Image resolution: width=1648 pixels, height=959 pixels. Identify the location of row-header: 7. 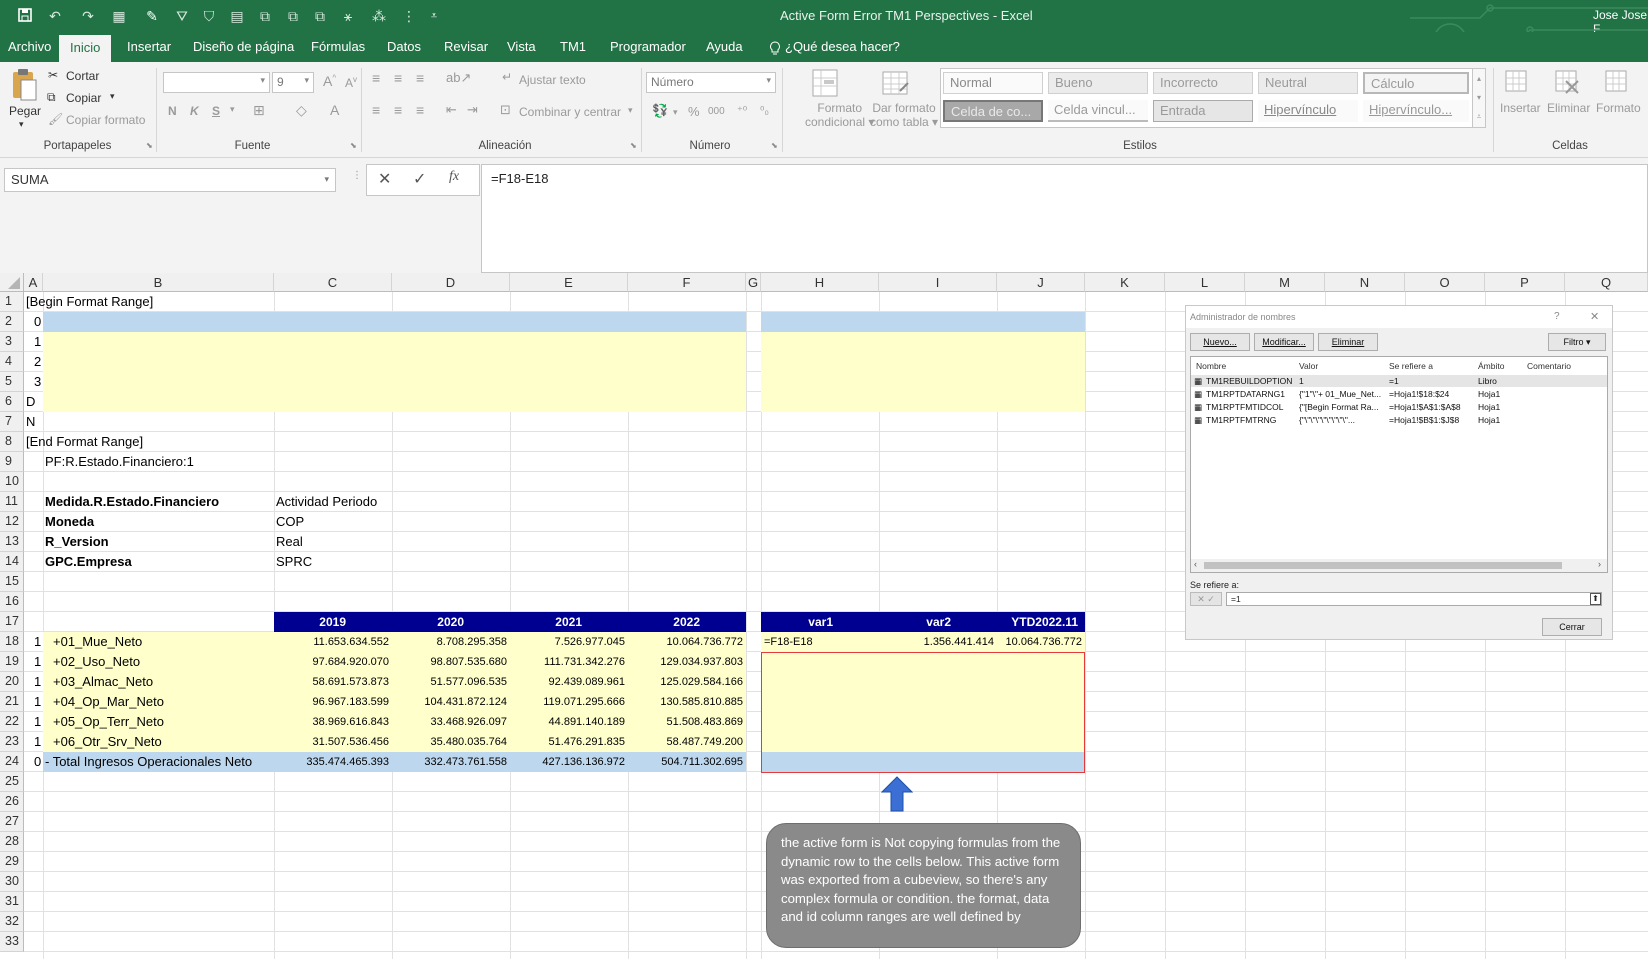
(12, 422).